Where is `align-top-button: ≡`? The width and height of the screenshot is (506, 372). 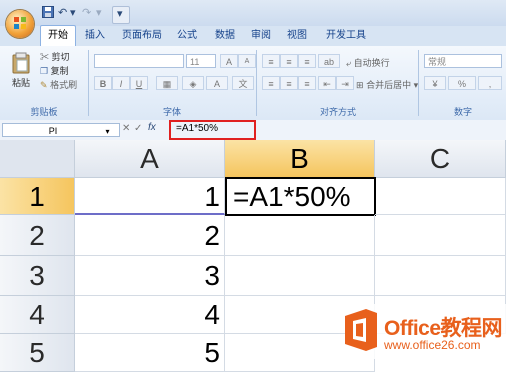 align-top-button: ≡ is located at coordinates (271, 61).